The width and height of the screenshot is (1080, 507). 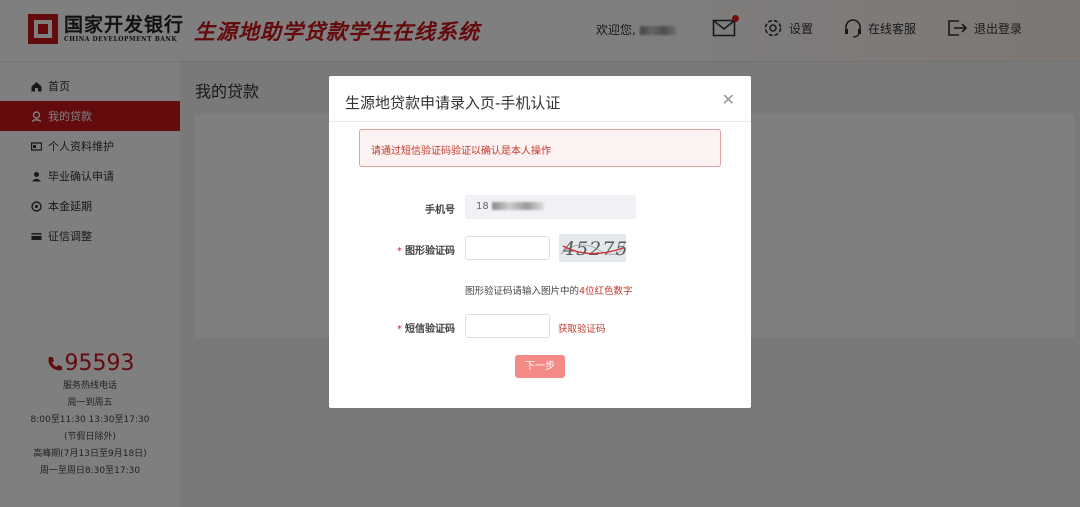 What do you see at coordinates (426, 251) in the screenshot?
I see `captcha-label: * 图形验证码` at bounding box center [426, 251].